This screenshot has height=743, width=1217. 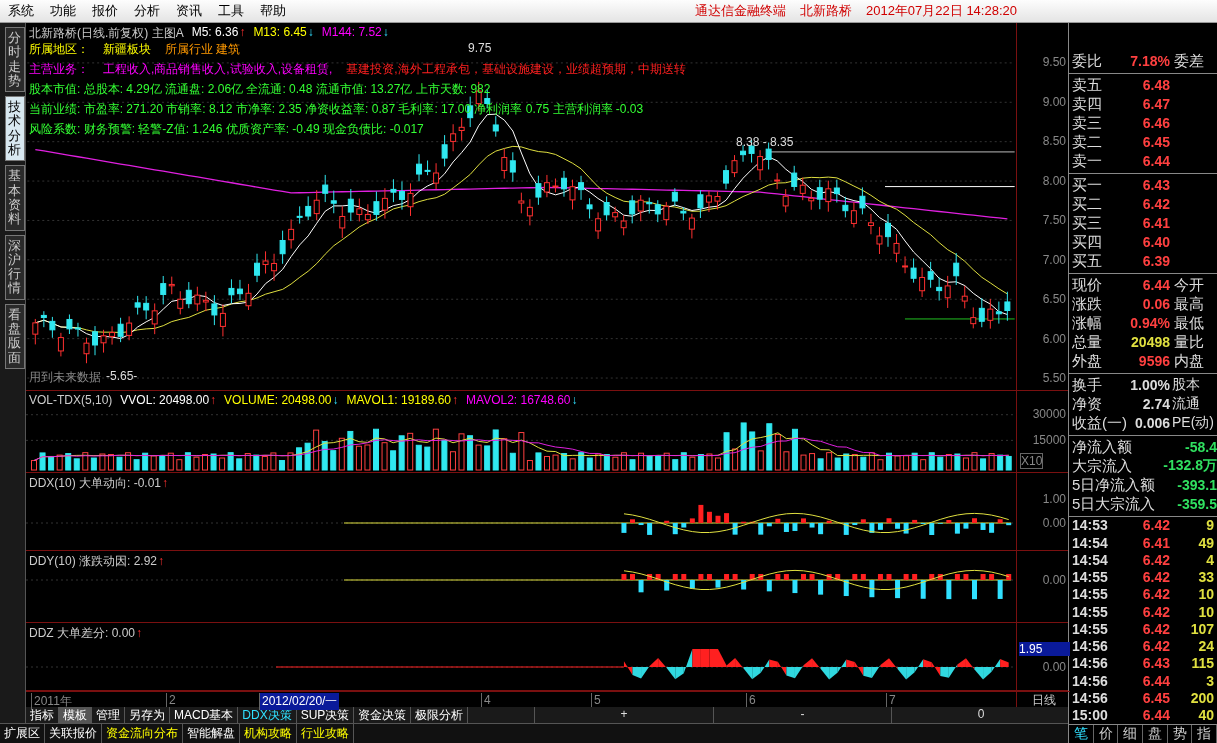 What do you see at coordinates (1054, 580) in the screenshot?
I see `axis-label: 0.00` at bounding box center [1054, 580].